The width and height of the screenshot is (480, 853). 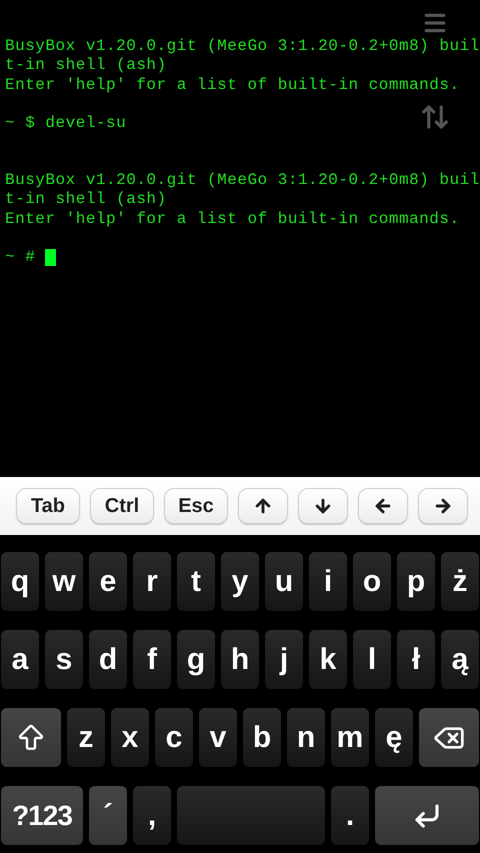 What do you see at coordinates (416, 659) in the screenshot?
I see `key: ł` at bounding box center [416, 659].